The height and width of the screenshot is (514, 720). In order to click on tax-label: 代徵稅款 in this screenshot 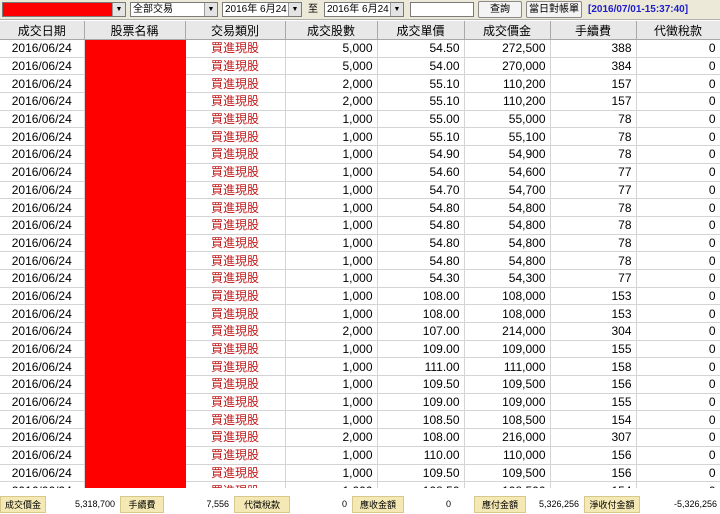, I will do `click(262, 504)`.